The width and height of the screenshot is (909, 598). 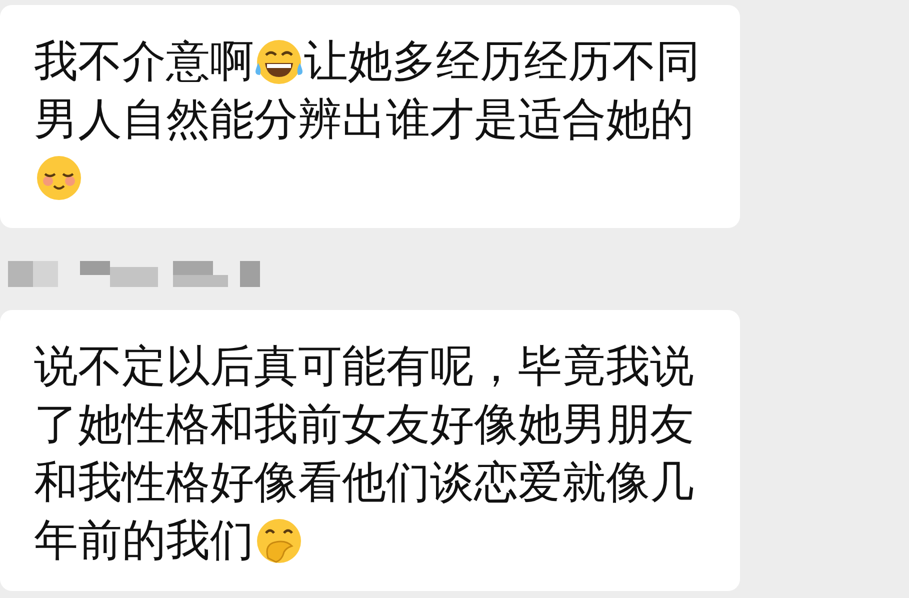 I want to click on message-text: 说不定以后真可能有呢，毕竟我说, so click(x=364, y=367).